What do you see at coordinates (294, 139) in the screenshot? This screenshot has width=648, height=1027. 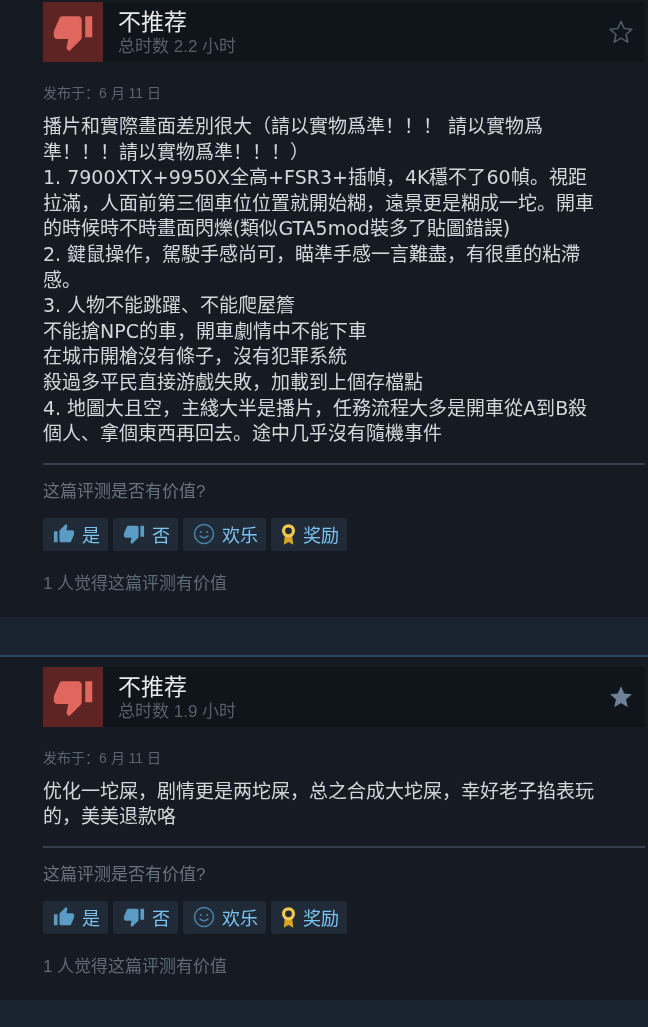 I see `review-text: 播片和實際畫面差別很大（請以實物爲準！！！ 請以實物爲準！！！請以實物爲準！！！）` at bounding box center [294, 139].